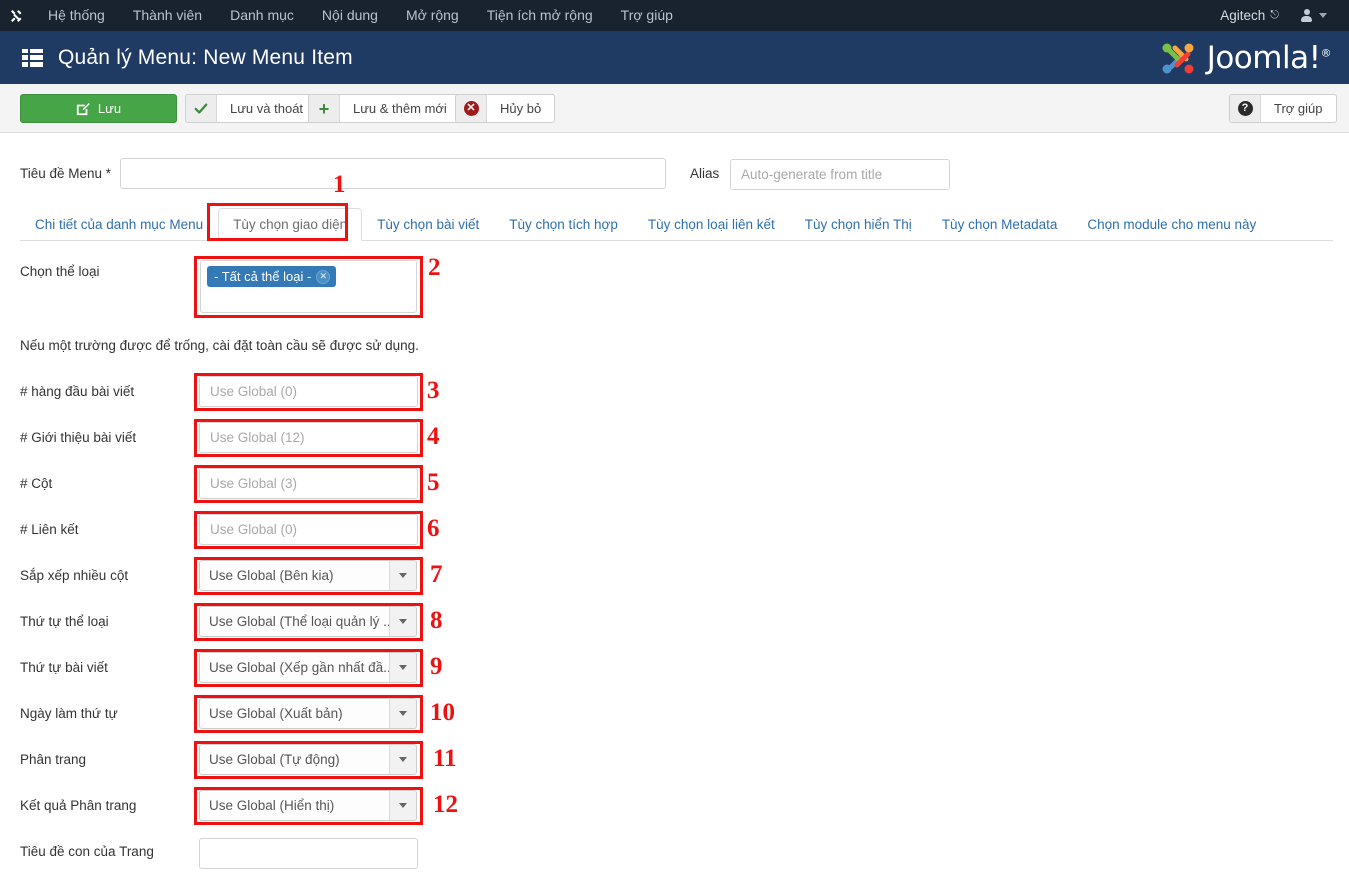 This screenshot has width=1349, height=882. Describe the element at coordinates (1178, 58) in the screenshot. I see `joomla-mark-icon` at that location.